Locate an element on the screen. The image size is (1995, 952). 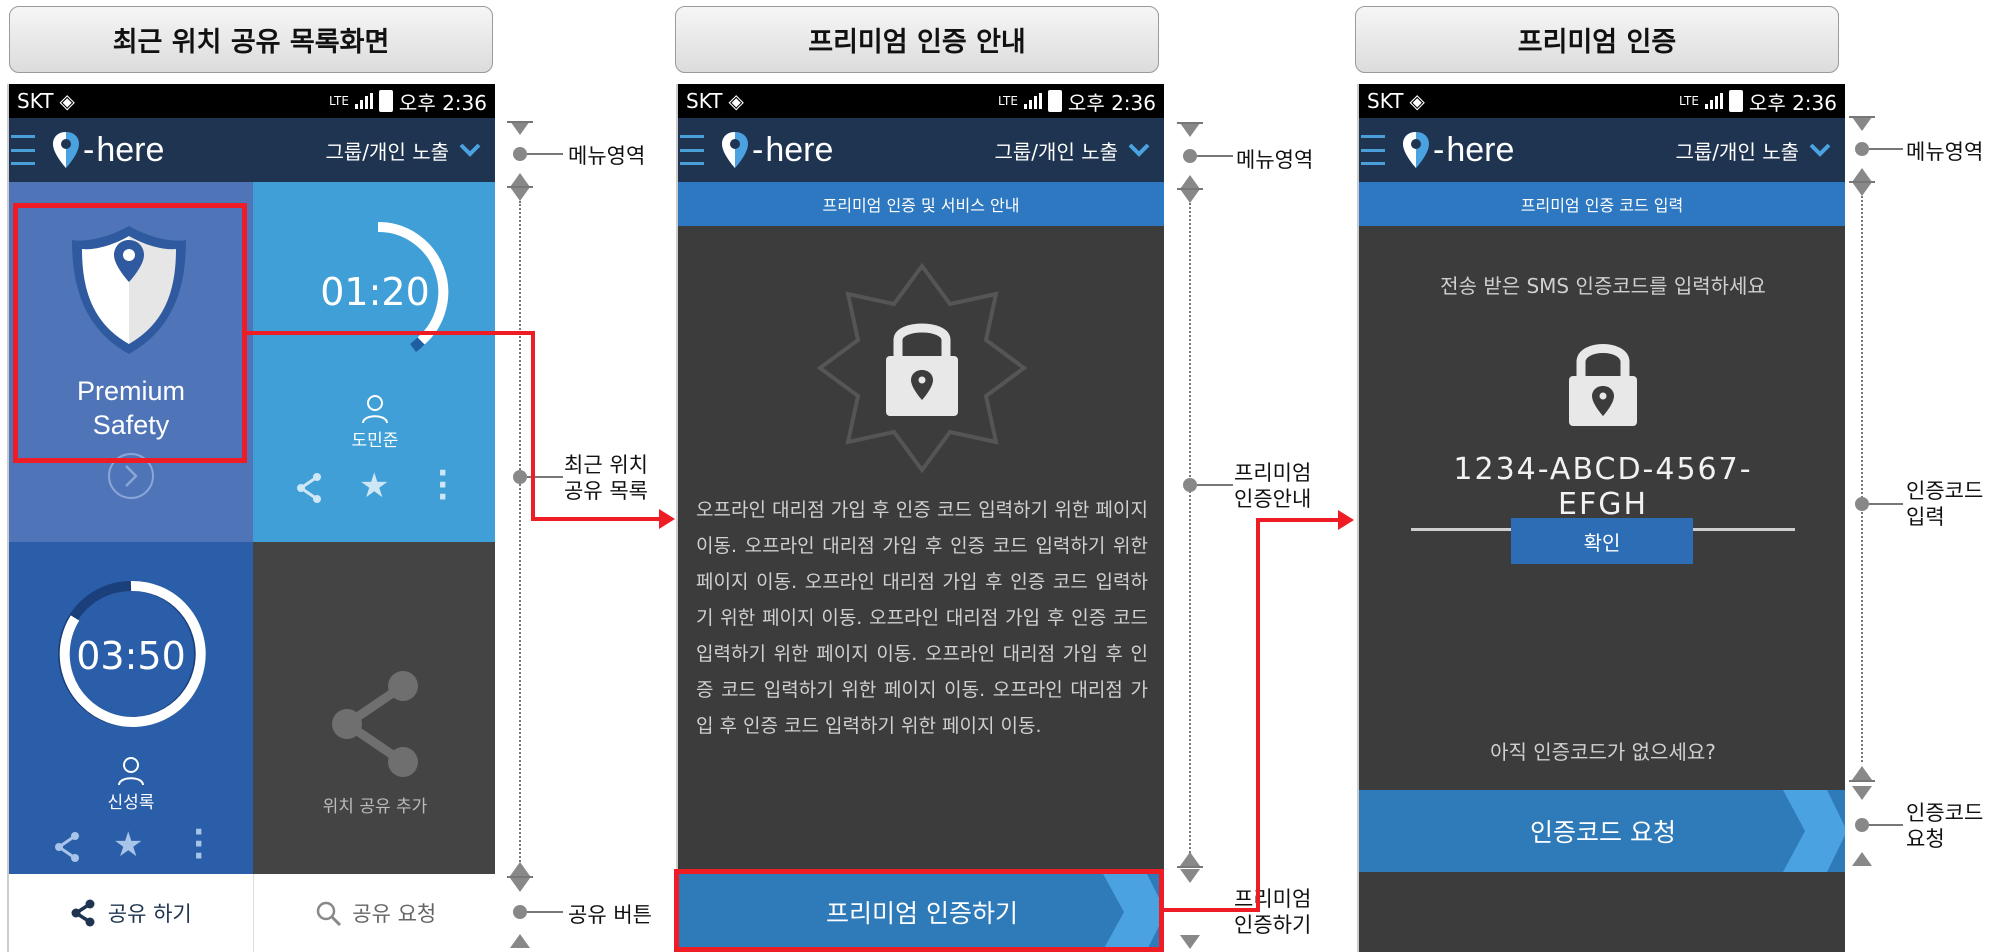
user-name: 도민준 is located at coordinates (375, 441).